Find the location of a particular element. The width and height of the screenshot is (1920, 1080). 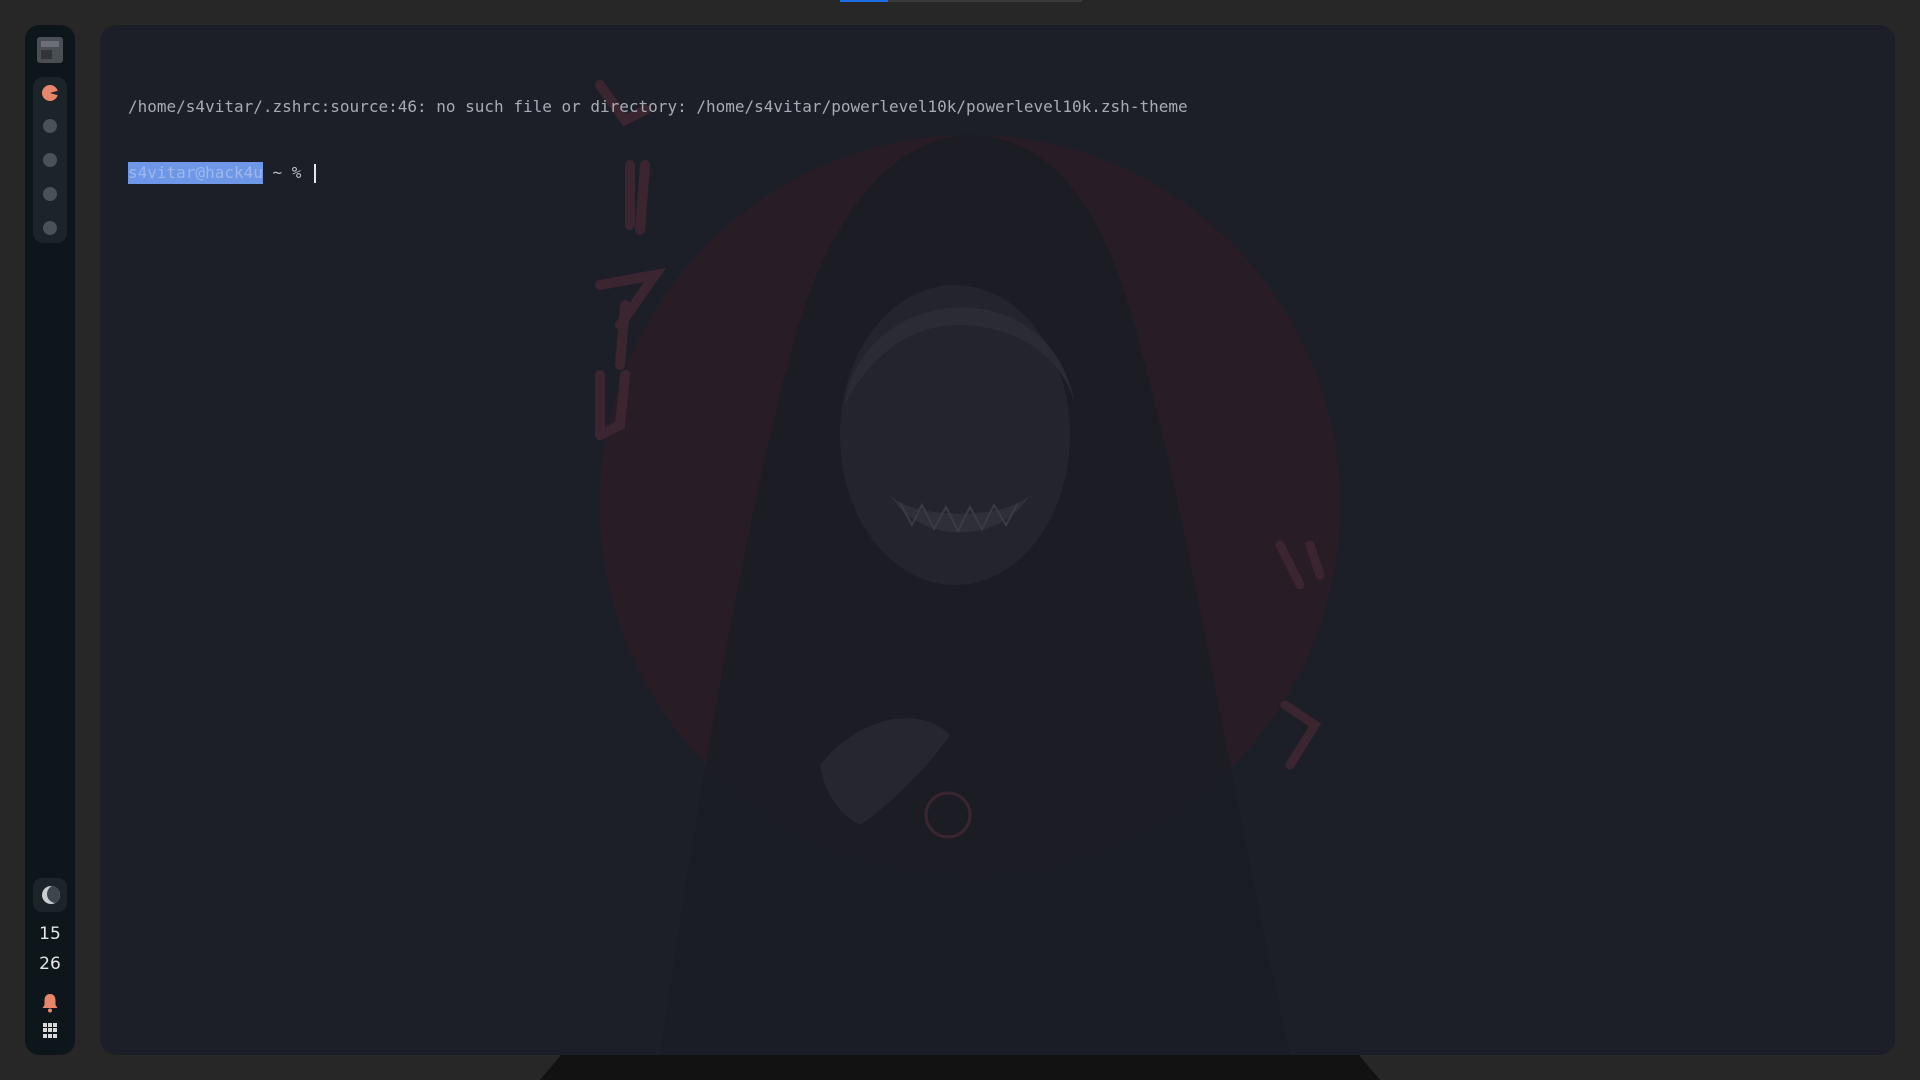

workspace-4-dot is located at coordinates (50, 194).